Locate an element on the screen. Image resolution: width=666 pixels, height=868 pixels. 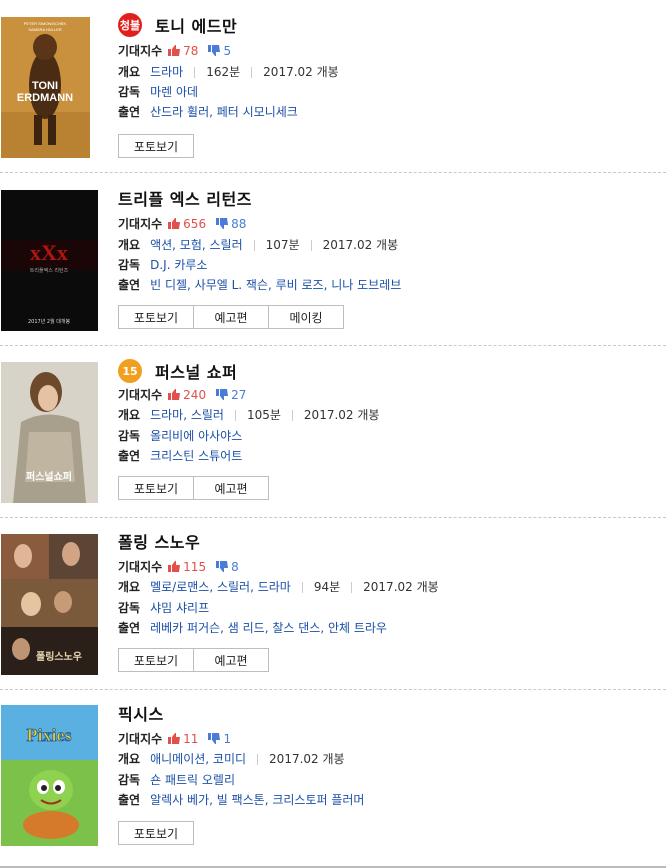
director-row: 감독 마렌 아데 is located at coordinates (158, 92).